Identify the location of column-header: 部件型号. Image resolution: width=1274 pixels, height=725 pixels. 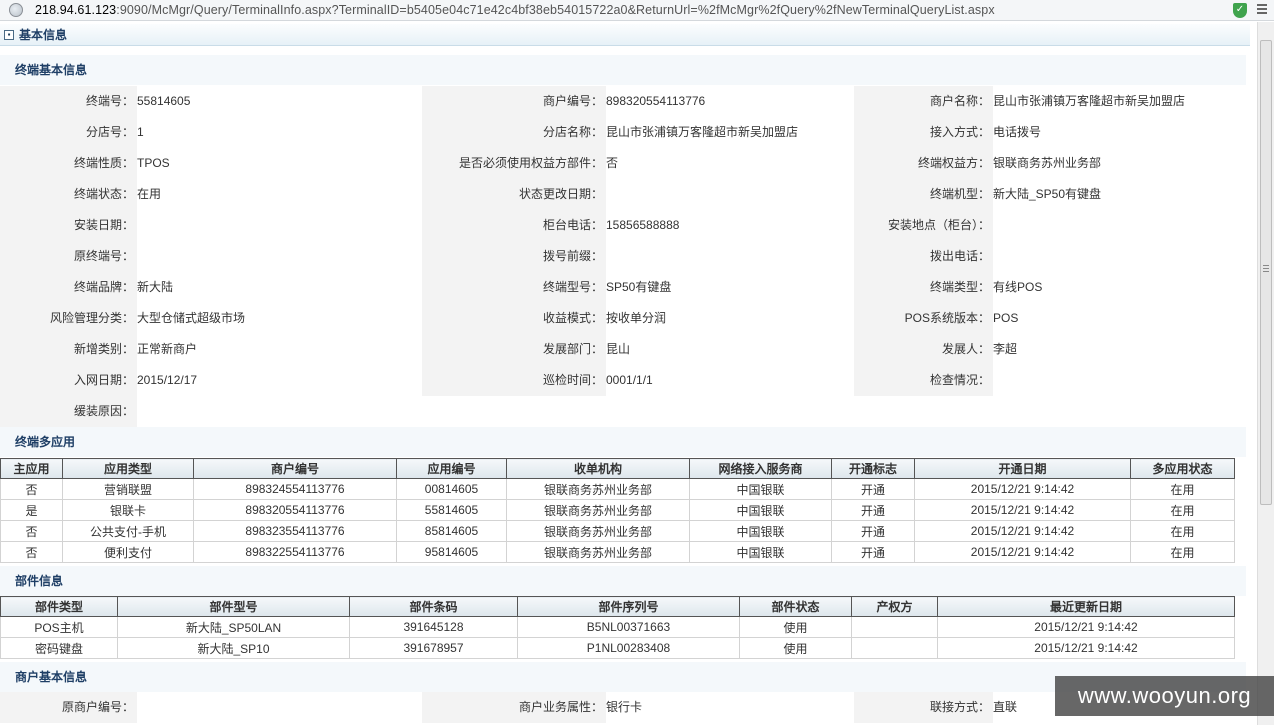
(233, 606).